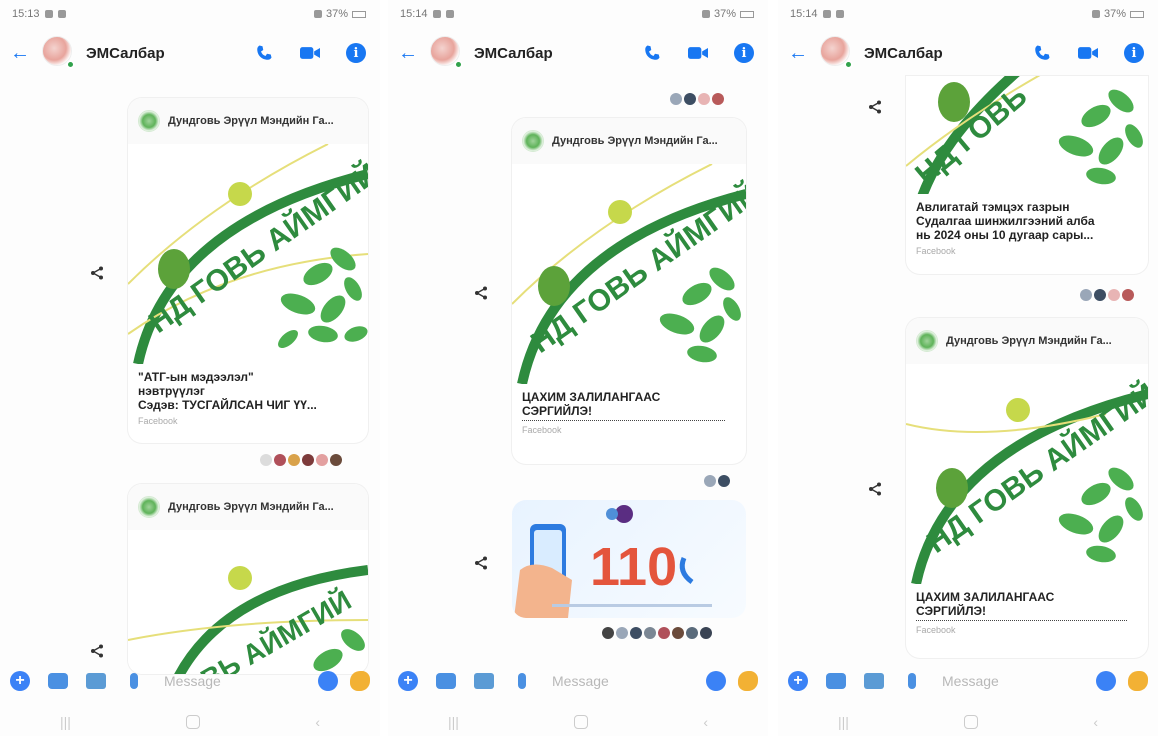 The width and height of the screenshot is (1159, 736). What do you see at coordinates (971, 136) in the screenshot?
I see `svg-text: НД ГОВЬ` at bounding box center [971, 136].